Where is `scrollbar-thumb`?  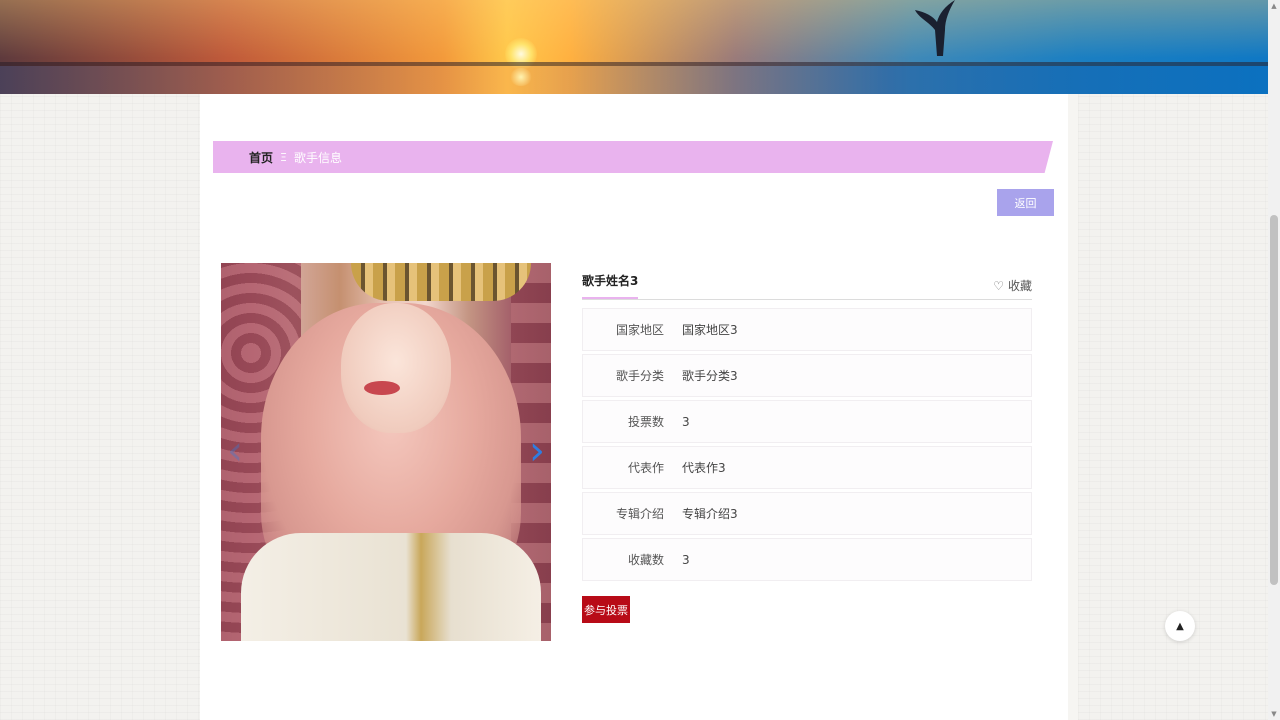
scrollbar-thumb is located at coordinates (1274, 400).